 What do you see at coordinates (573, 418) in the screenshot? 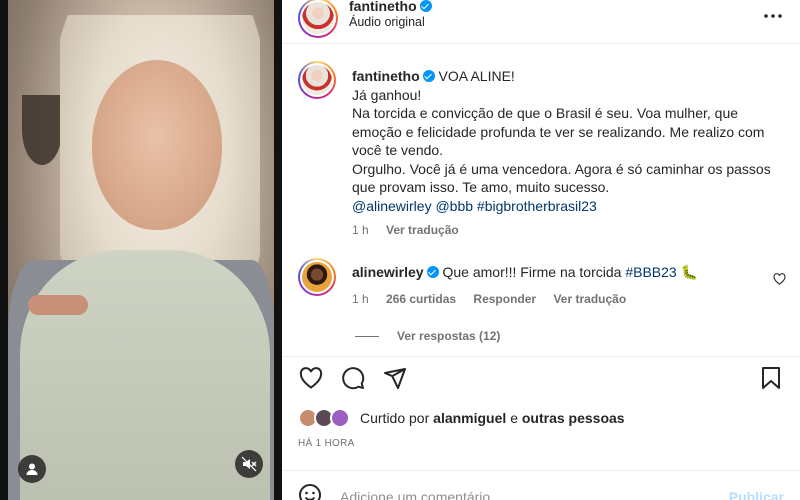
I see `liked-by-others: outras pessoas` at bounding box center [573, 418].